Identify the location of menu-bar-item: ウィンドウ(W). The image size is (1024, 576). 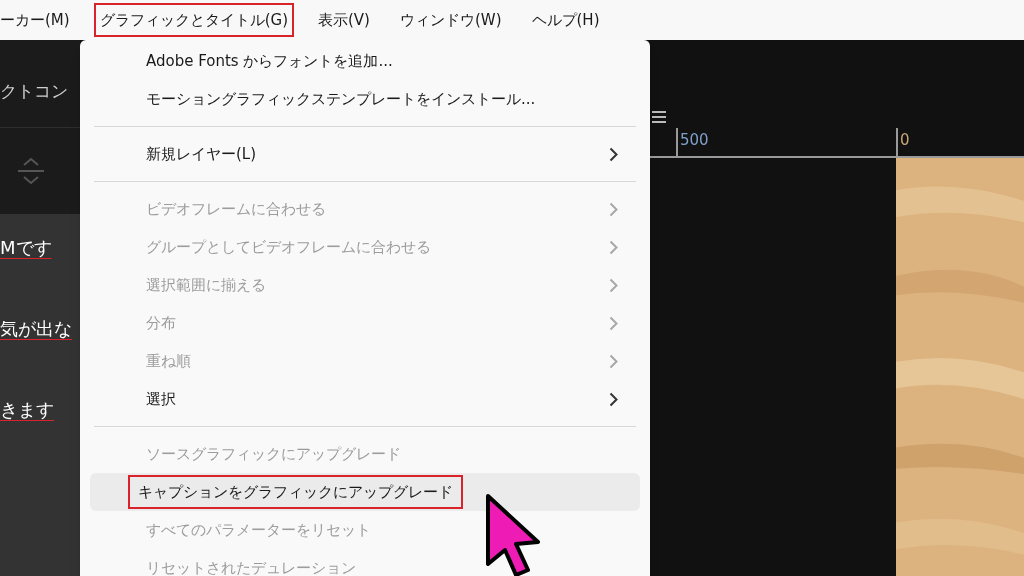
(450, 20).